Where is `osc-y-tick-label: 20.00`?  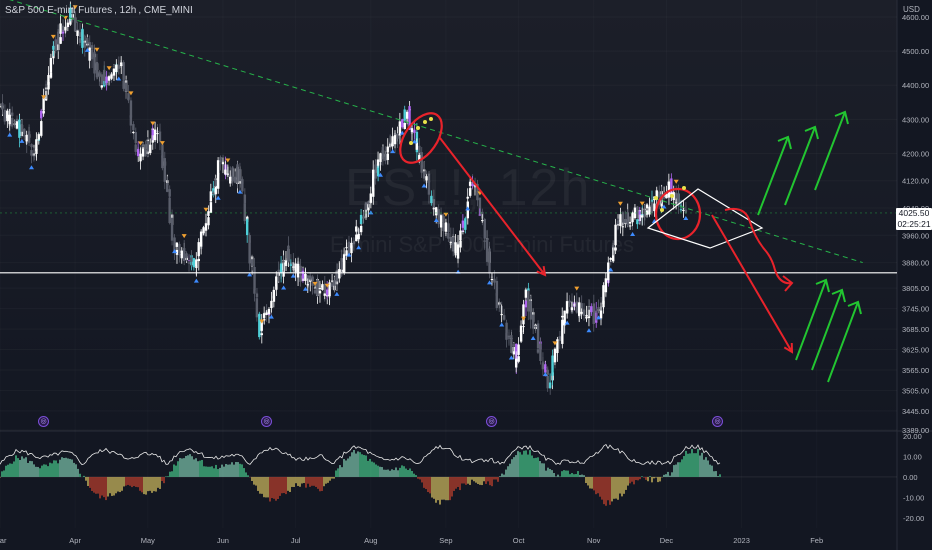
osc-y-tick-label: 20.00 is located at coordinates (912, 436).